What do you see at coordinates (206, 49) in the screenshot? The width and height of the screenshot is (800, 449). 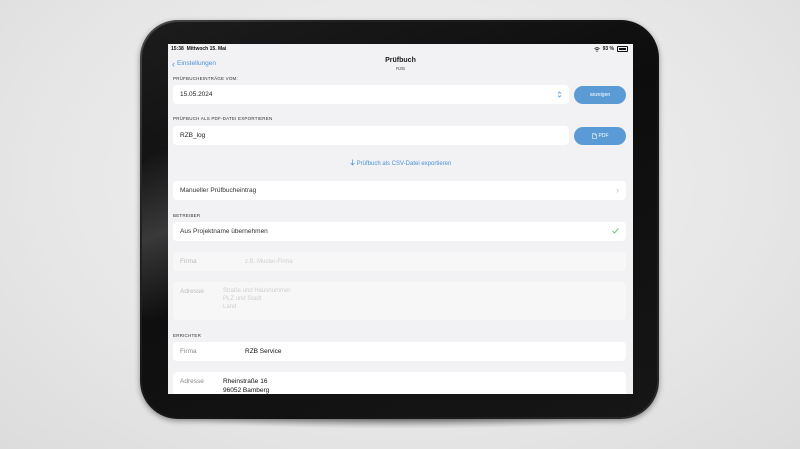 I see `status-date: Mittwoch 15. Mai` at bounding box center [206, 49].